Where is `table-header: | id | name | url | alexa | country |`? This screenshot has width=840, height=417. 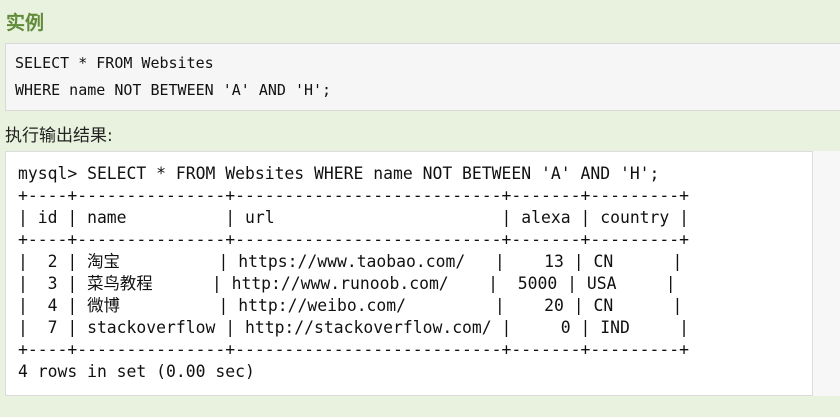 table-header: | id | name | url | alexa | country | is located at coordinates (354, 217).